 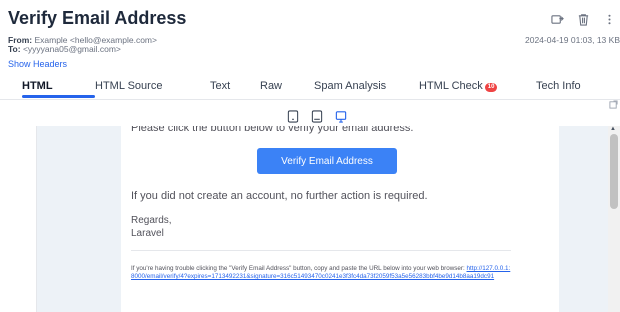 I want to click on trash-icon, so click(x=583, y=19).